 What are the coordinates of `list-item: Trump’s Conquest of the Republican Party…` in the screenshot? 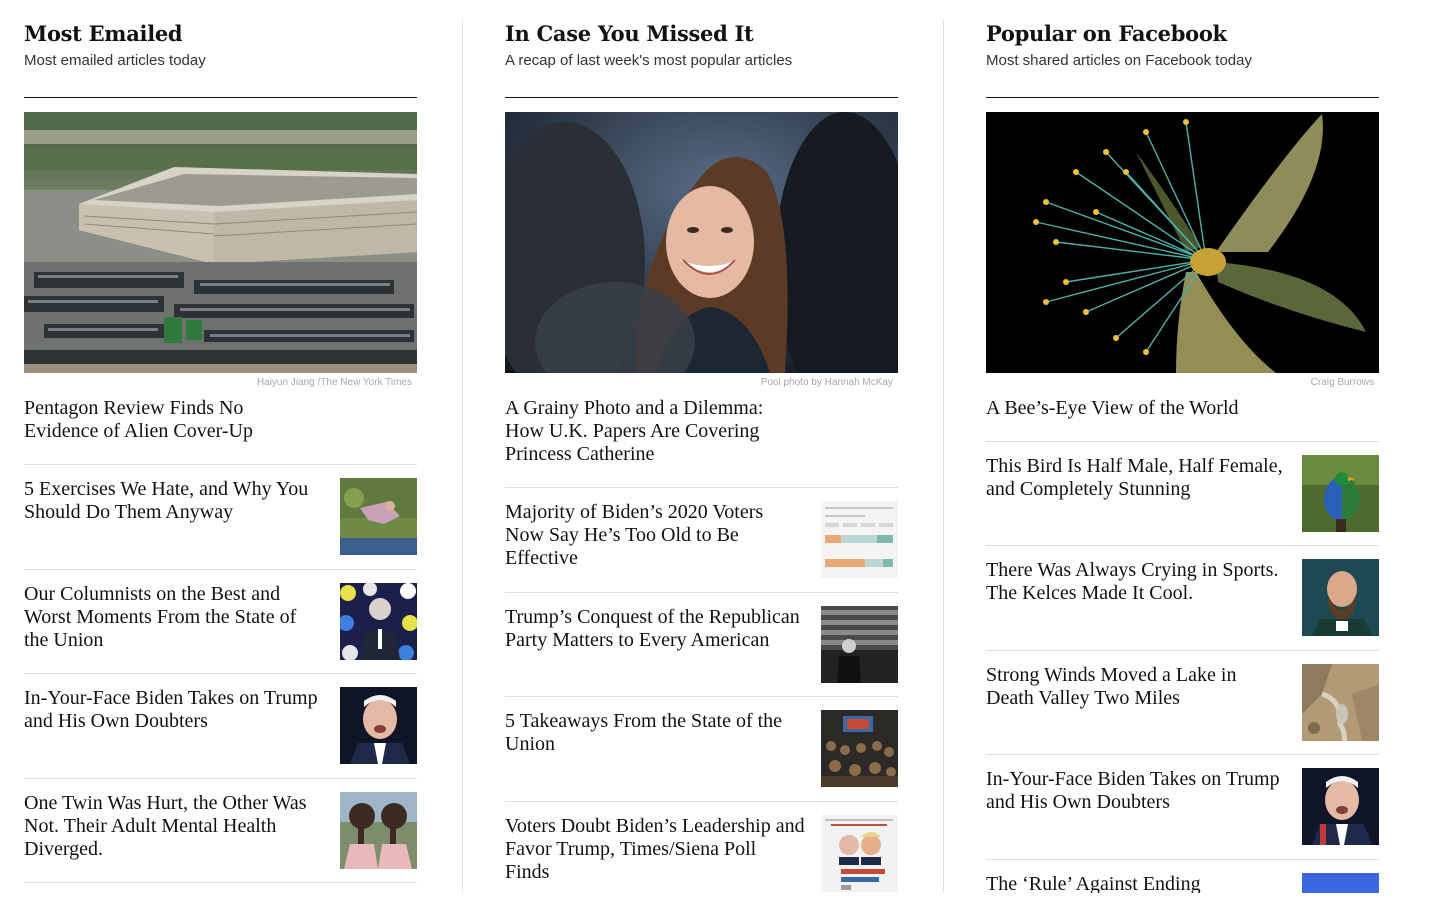 It's located at (701, 644).